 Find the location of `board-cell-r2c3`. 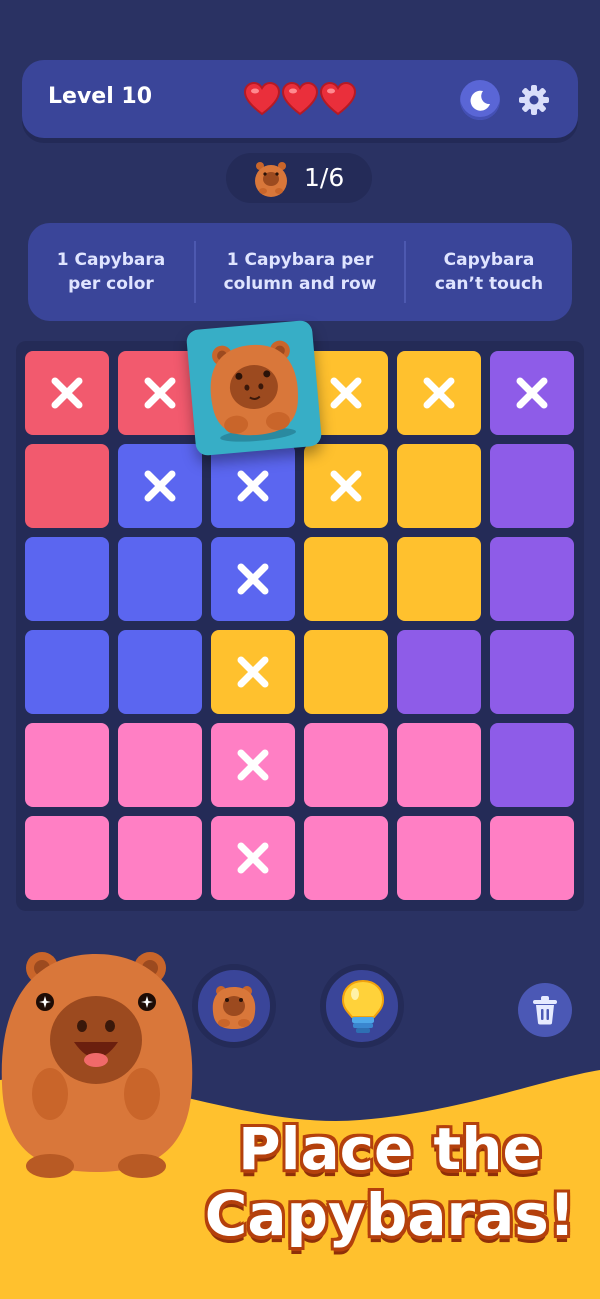

board-cell-r2c3 is located at coordinates (253, 486).